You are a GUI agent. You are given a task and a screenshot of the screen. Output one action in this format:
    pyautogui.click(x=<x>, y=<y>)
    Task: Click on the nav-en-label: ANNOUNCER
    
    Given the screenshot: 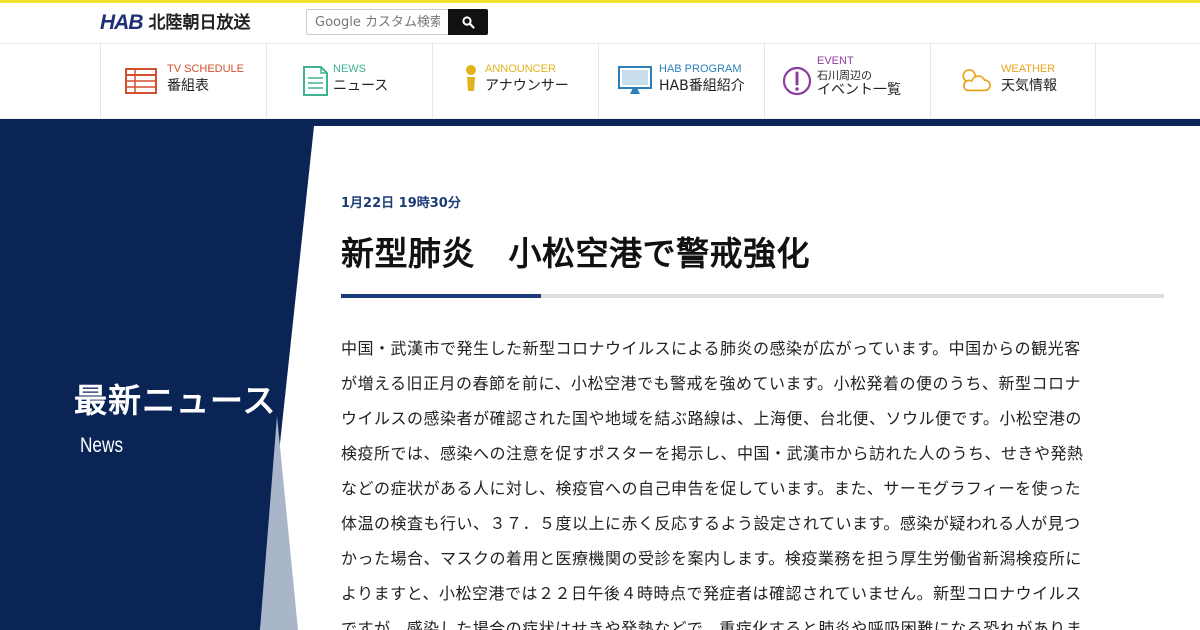 What is the action you would take?
    pyautogui.click(x=520, y=69)
    